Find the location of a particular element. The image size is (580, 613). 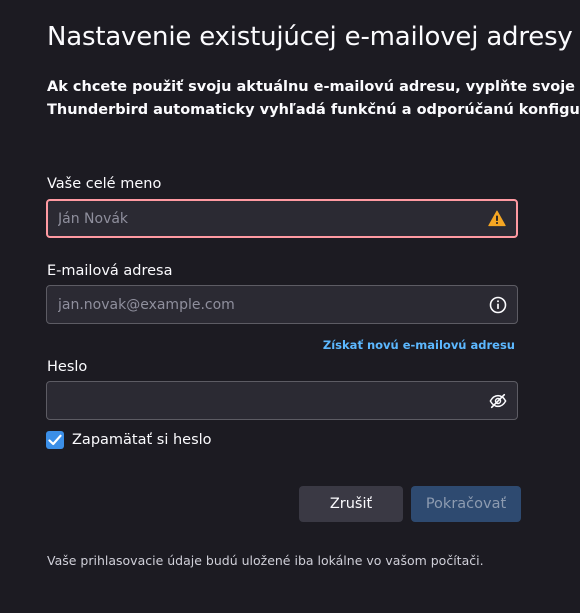

full-name-field-wrapper is located at coordinates (282, 218).